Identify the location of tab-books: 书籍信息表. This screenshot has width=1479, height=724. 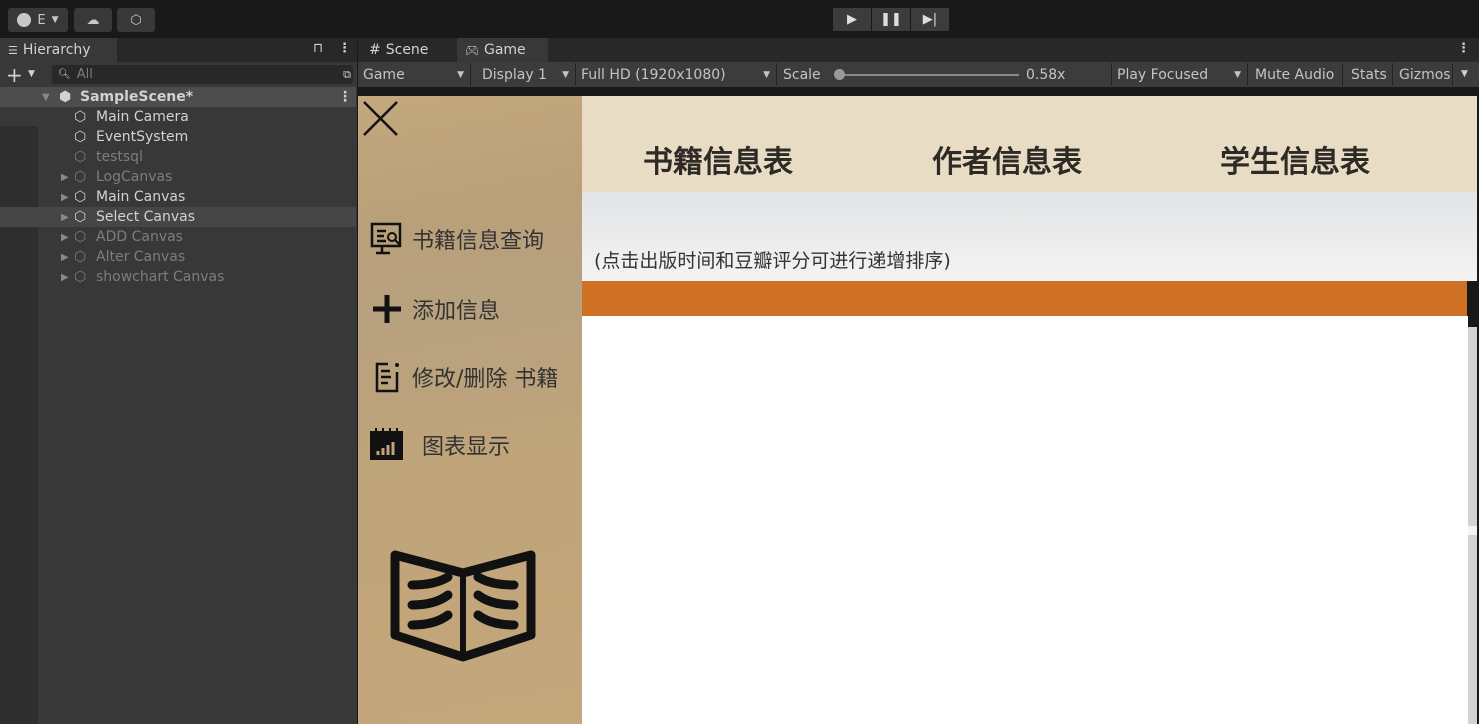
(718, 159).